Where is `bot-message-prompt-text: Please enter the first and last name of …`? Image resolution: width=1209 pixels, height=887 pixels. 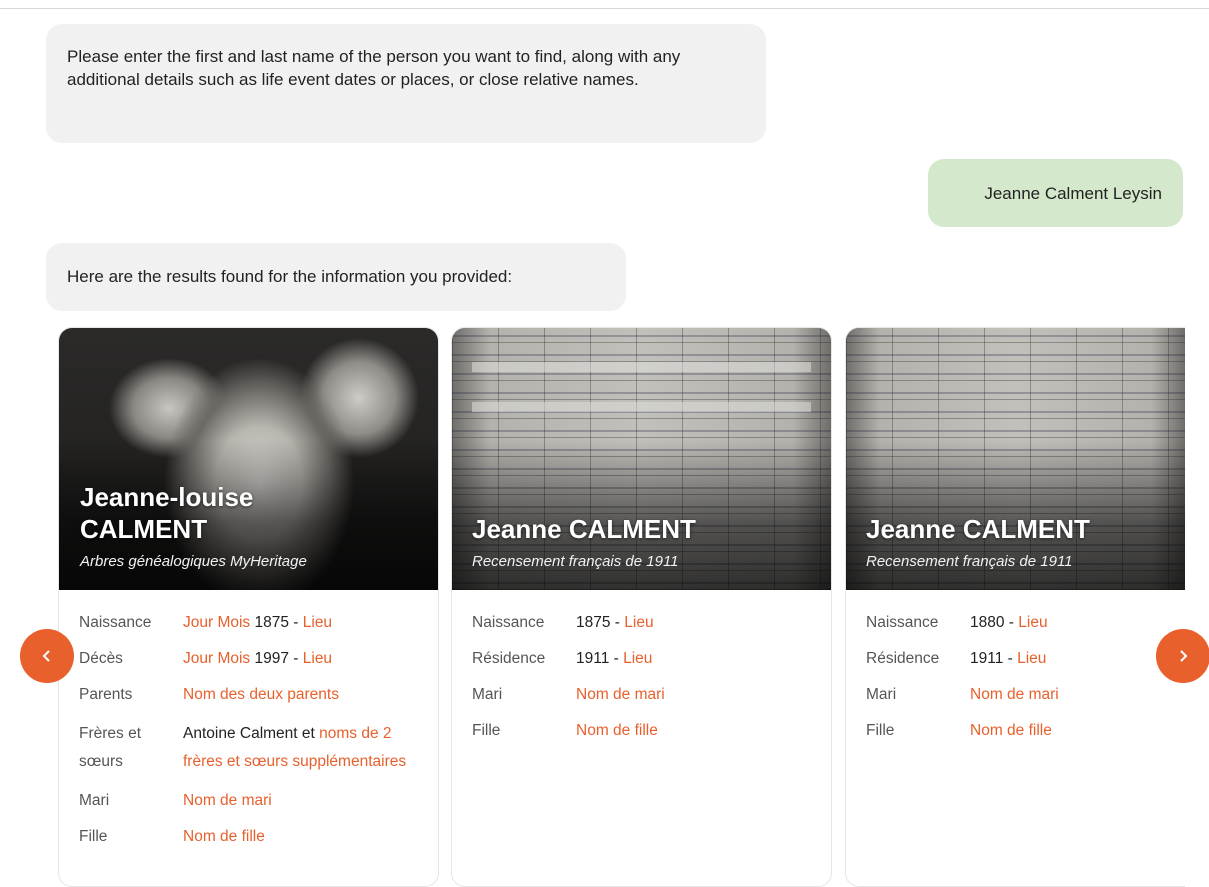 bot-message-prompt-text: Please enter the first and last name of … is located at coordinates (374, 68).